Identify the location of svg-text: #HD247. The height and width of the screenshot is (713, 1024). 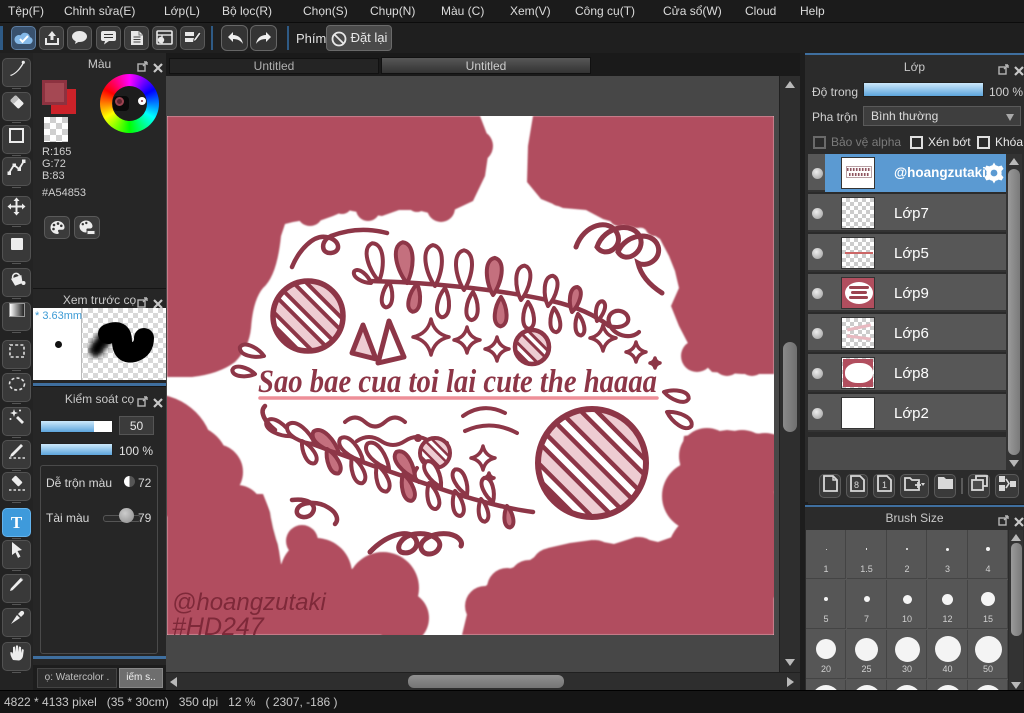
(218, 624).